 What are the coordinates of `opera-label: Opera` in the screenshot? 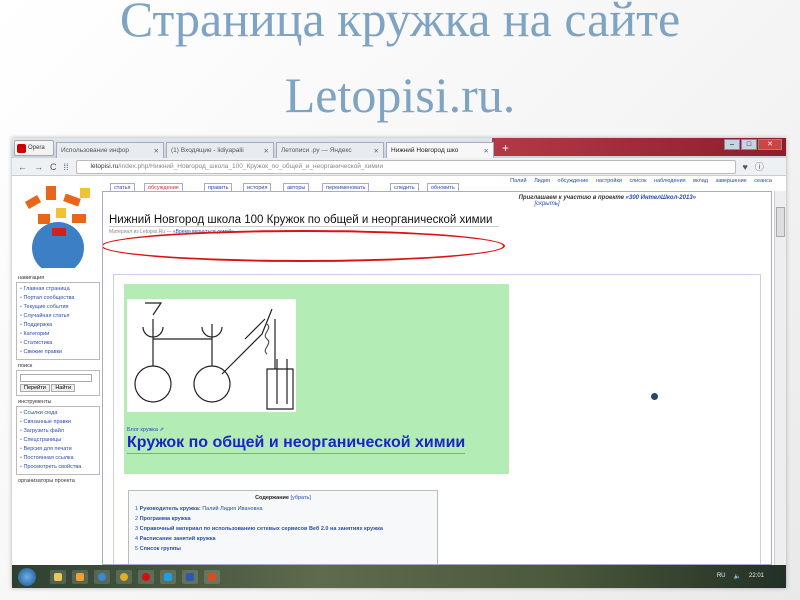 It's located at (36, 148).